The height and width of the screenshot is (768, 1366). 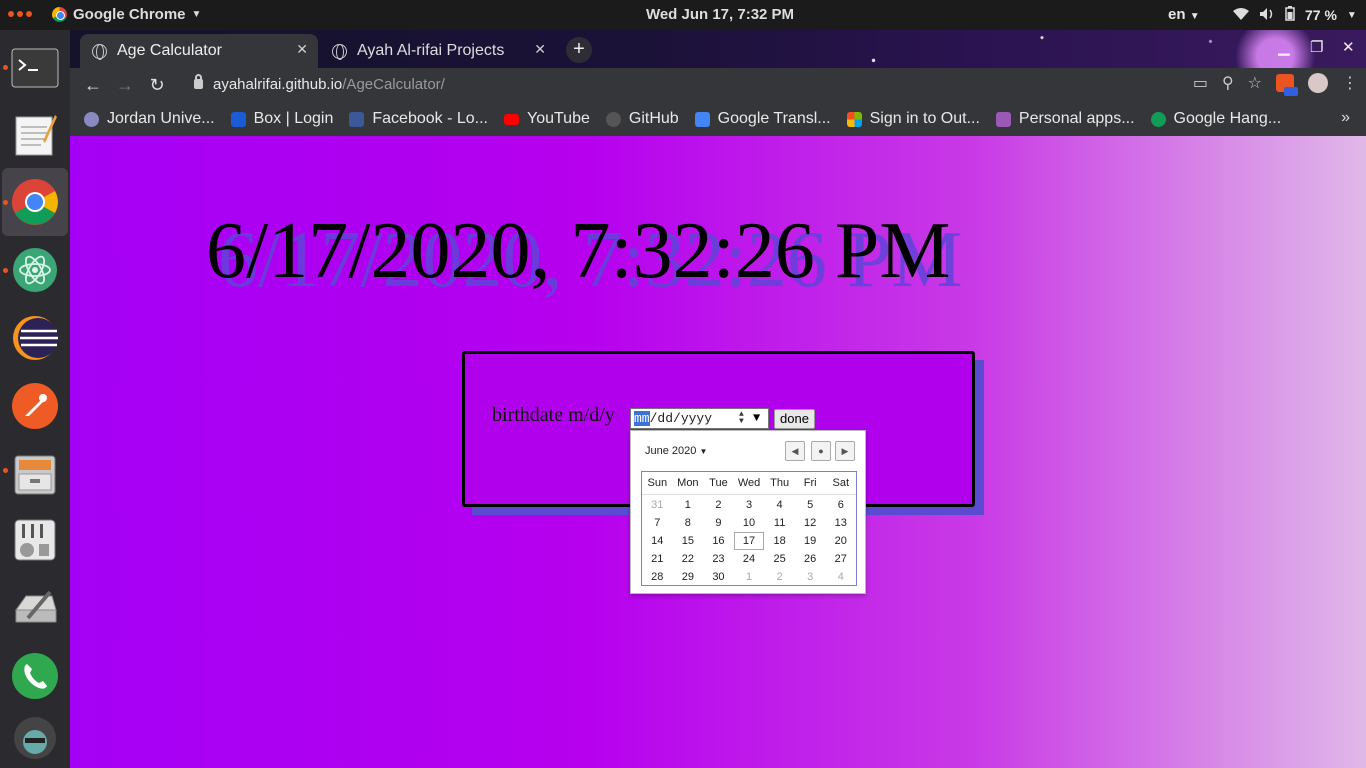 I want to click on more-bookmarks-icon: », so click(x=1345, y=118).